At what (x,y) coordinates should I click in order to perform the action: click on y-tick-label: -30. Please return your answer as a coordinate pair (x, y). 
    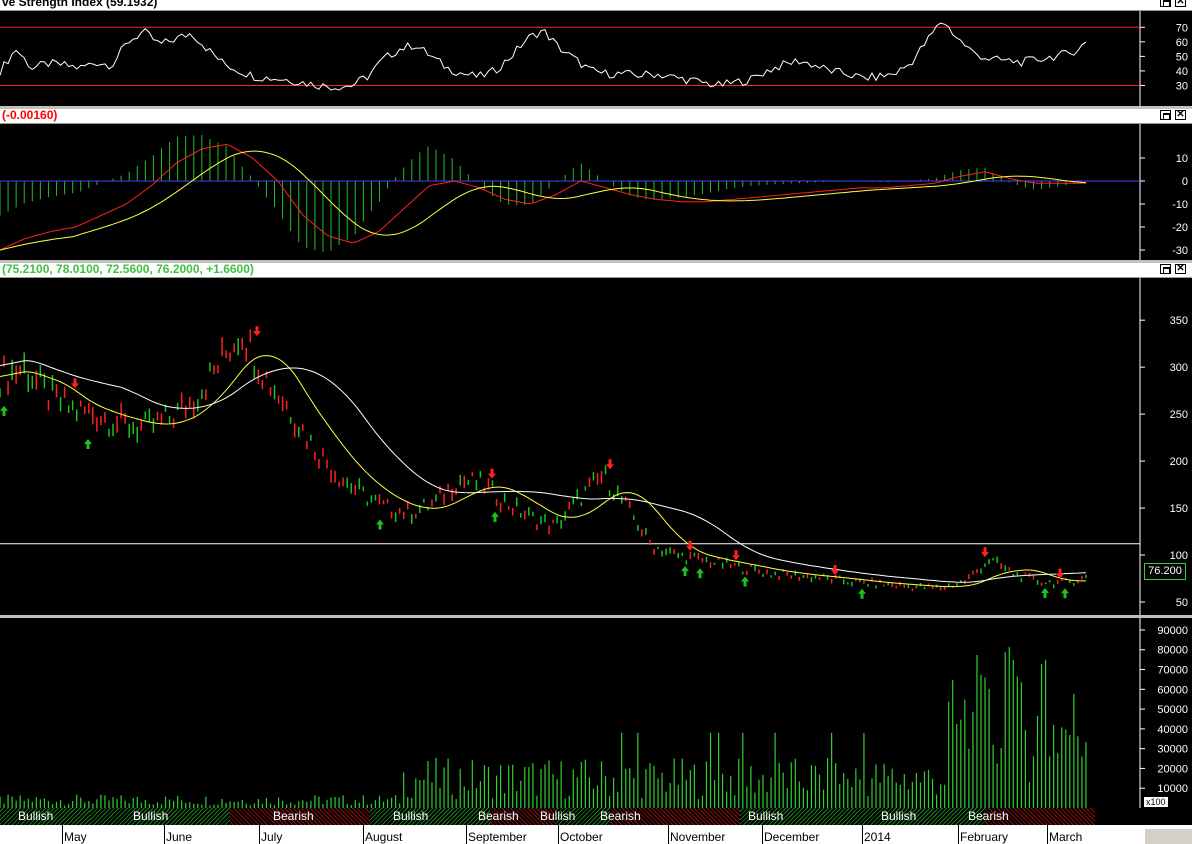
    Looking at the image, I should click on (1180, 251).